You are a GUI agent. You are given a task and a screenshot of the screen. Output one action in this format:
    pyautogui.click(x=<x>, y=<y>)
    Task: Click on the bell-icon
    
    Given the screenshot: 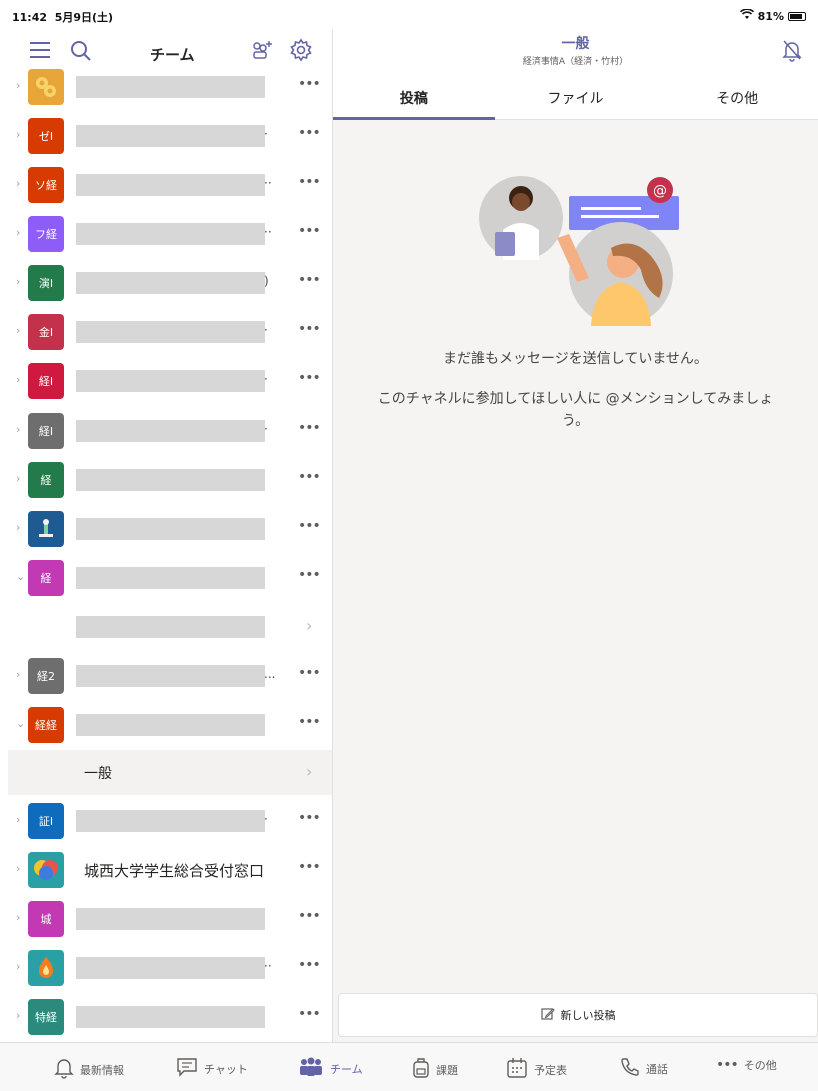 What is the action you would take?
    pyautogui.click(x=64, y=1069)
    